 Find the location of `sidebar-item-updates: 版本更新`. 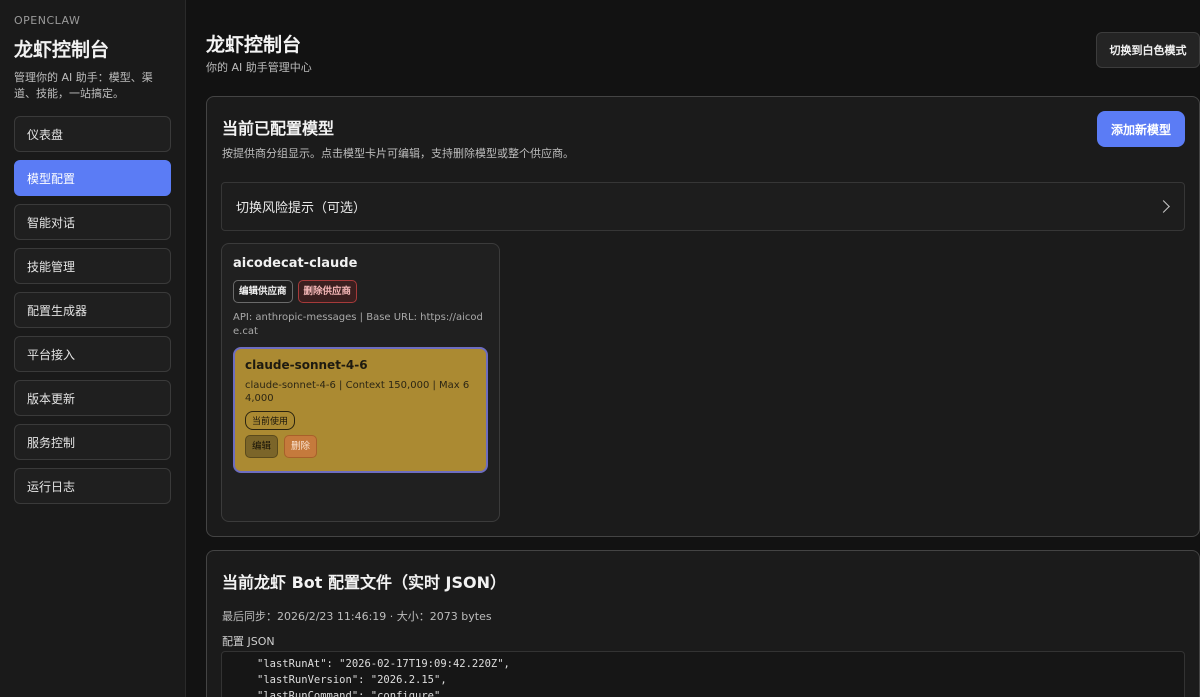

sidebar-item-updates: 版本更新 is located at coordinates (92, 398).